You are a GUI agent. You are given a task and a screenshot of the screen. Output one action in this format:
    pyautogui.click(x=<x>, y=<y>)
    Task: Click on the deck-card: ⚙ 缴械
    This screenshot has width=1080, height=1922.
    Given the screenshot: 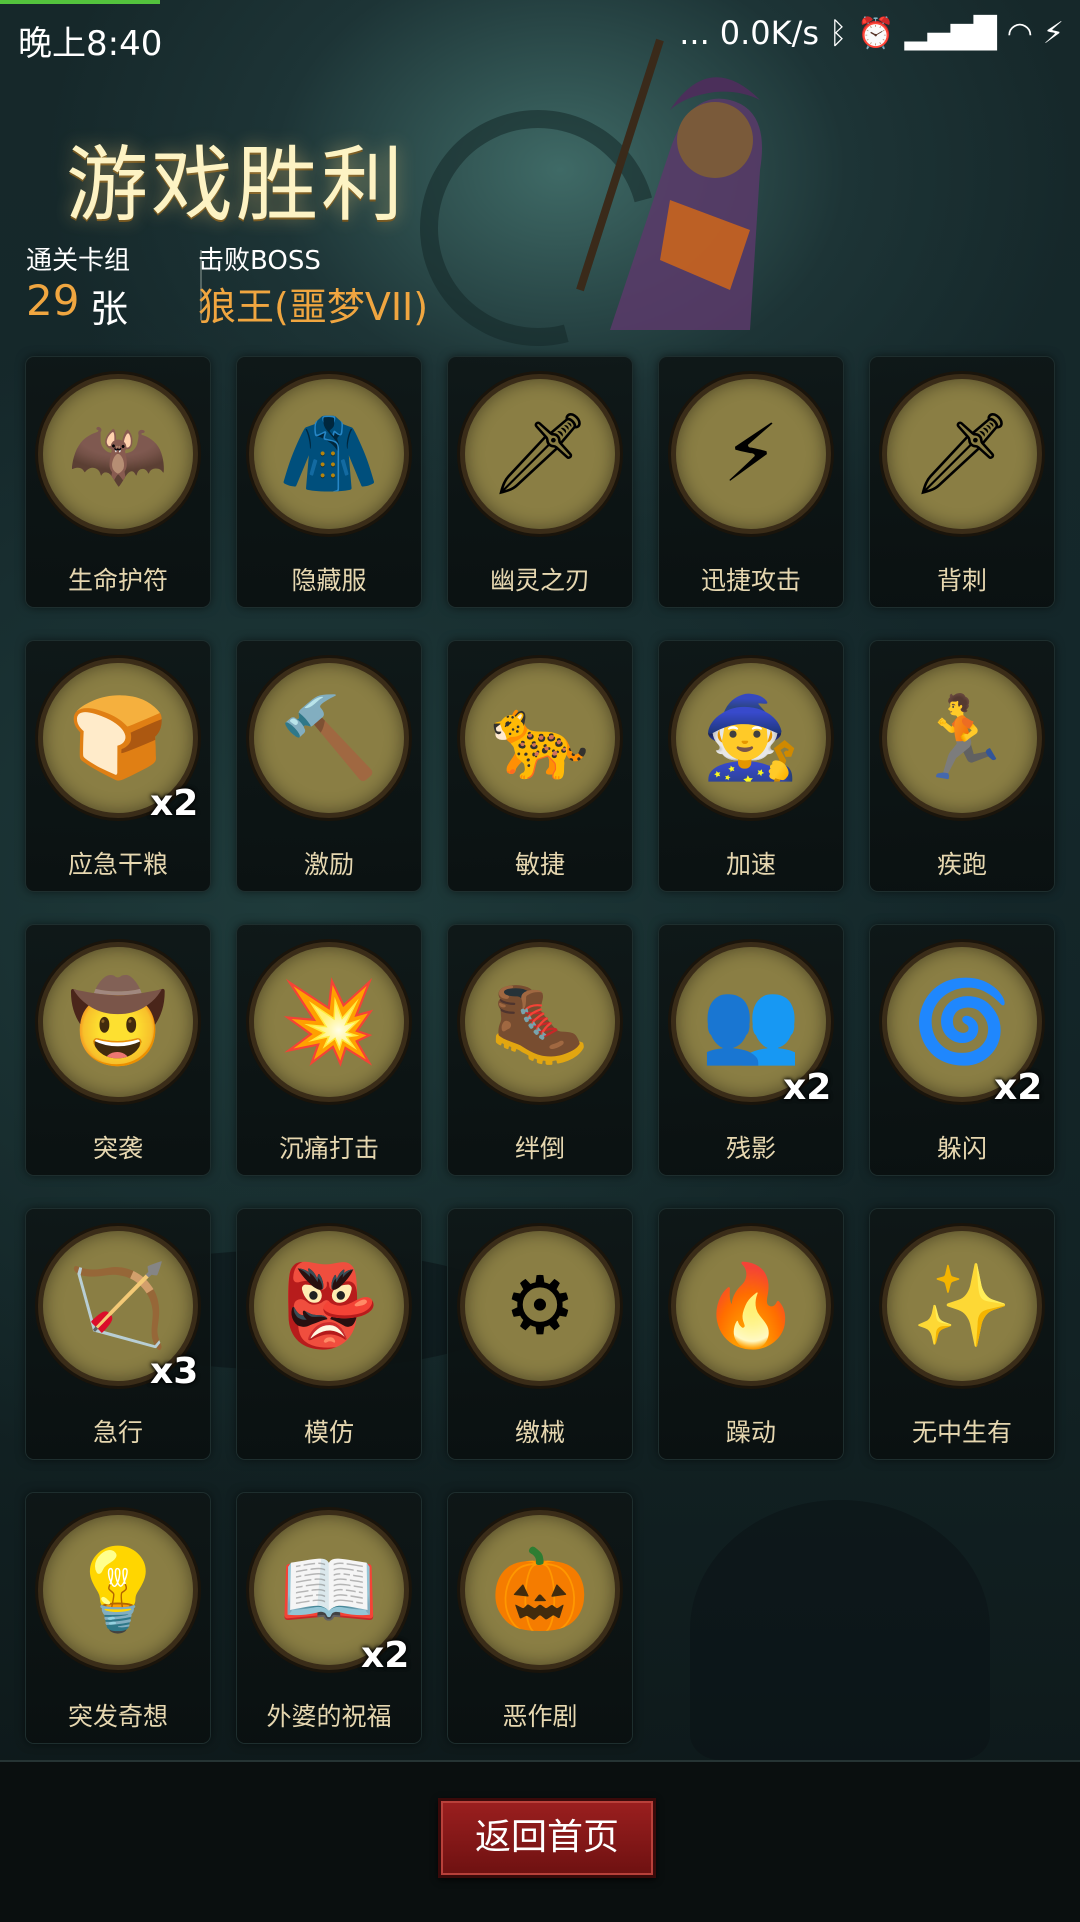 What is the action you would take?
    pyautogui.click(x=540, y=1334)
    